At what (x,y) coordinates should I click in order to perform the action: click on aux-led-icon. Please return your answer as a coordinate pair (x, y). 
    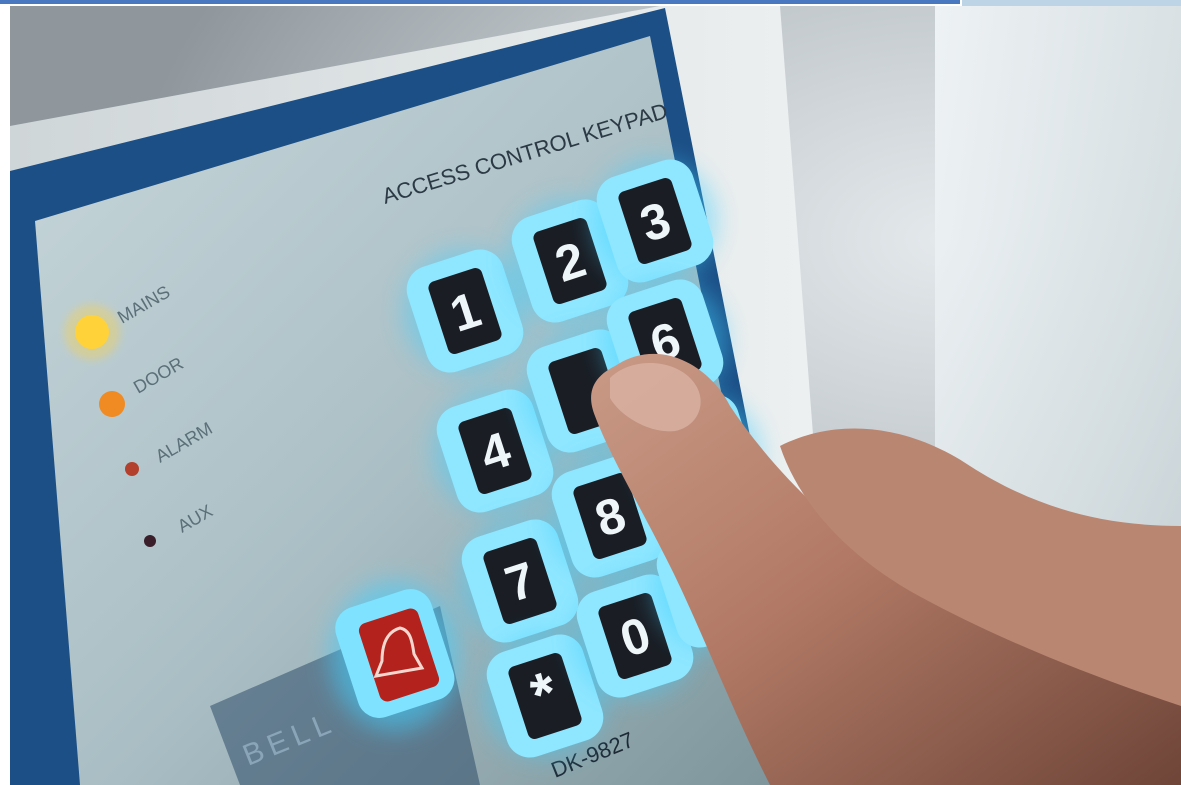
    Looking at the image, I should click on (150, 541).